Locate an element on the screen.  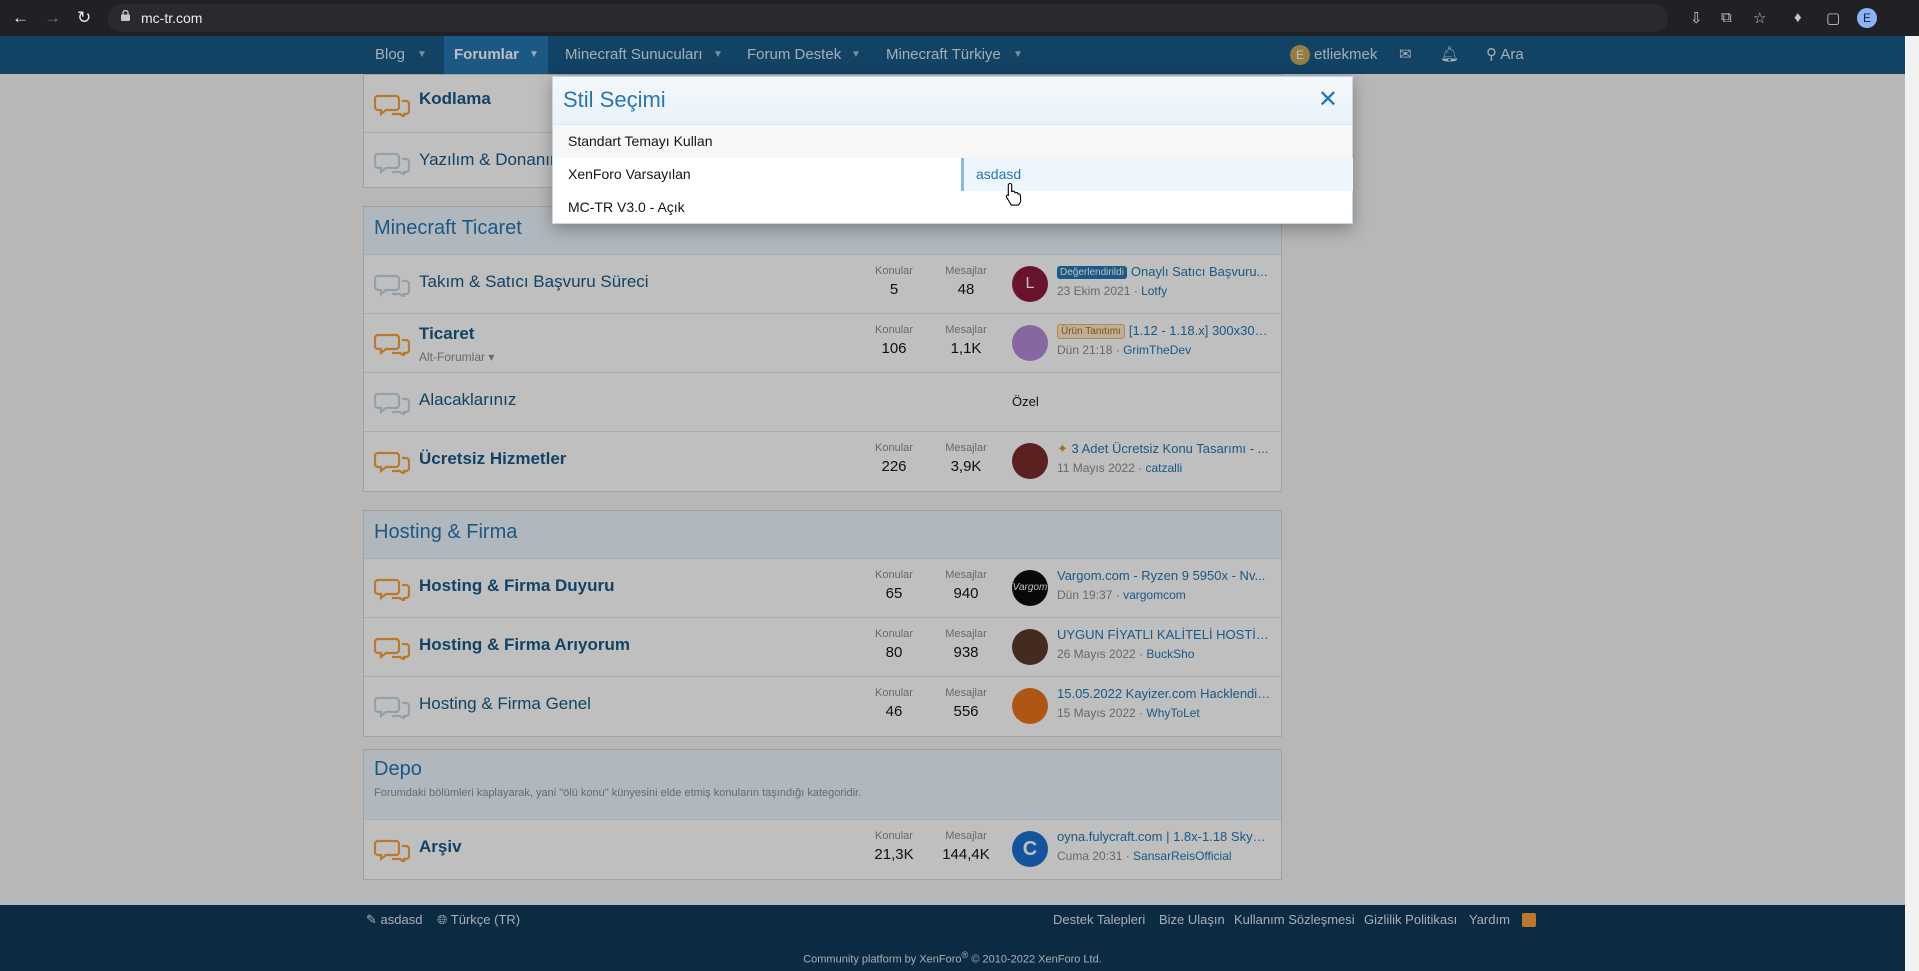
browser-toolbar: ← → ↻ mc-tr.com ⇩ ⧉ ☆ ♦ ▢ E is located at coordinates (959, 18).